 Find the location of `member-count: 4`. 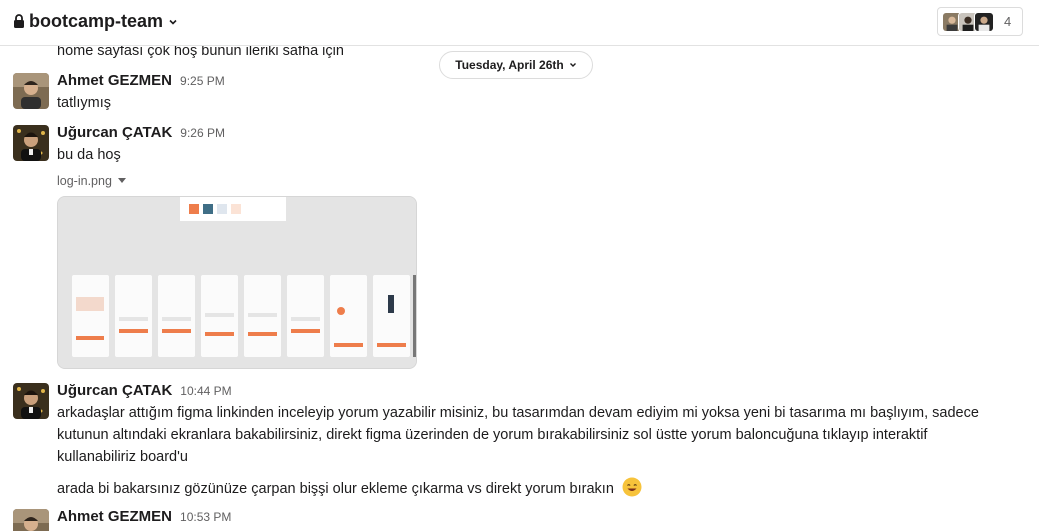

member-count: 4 is located at coordinates (1008, 21).